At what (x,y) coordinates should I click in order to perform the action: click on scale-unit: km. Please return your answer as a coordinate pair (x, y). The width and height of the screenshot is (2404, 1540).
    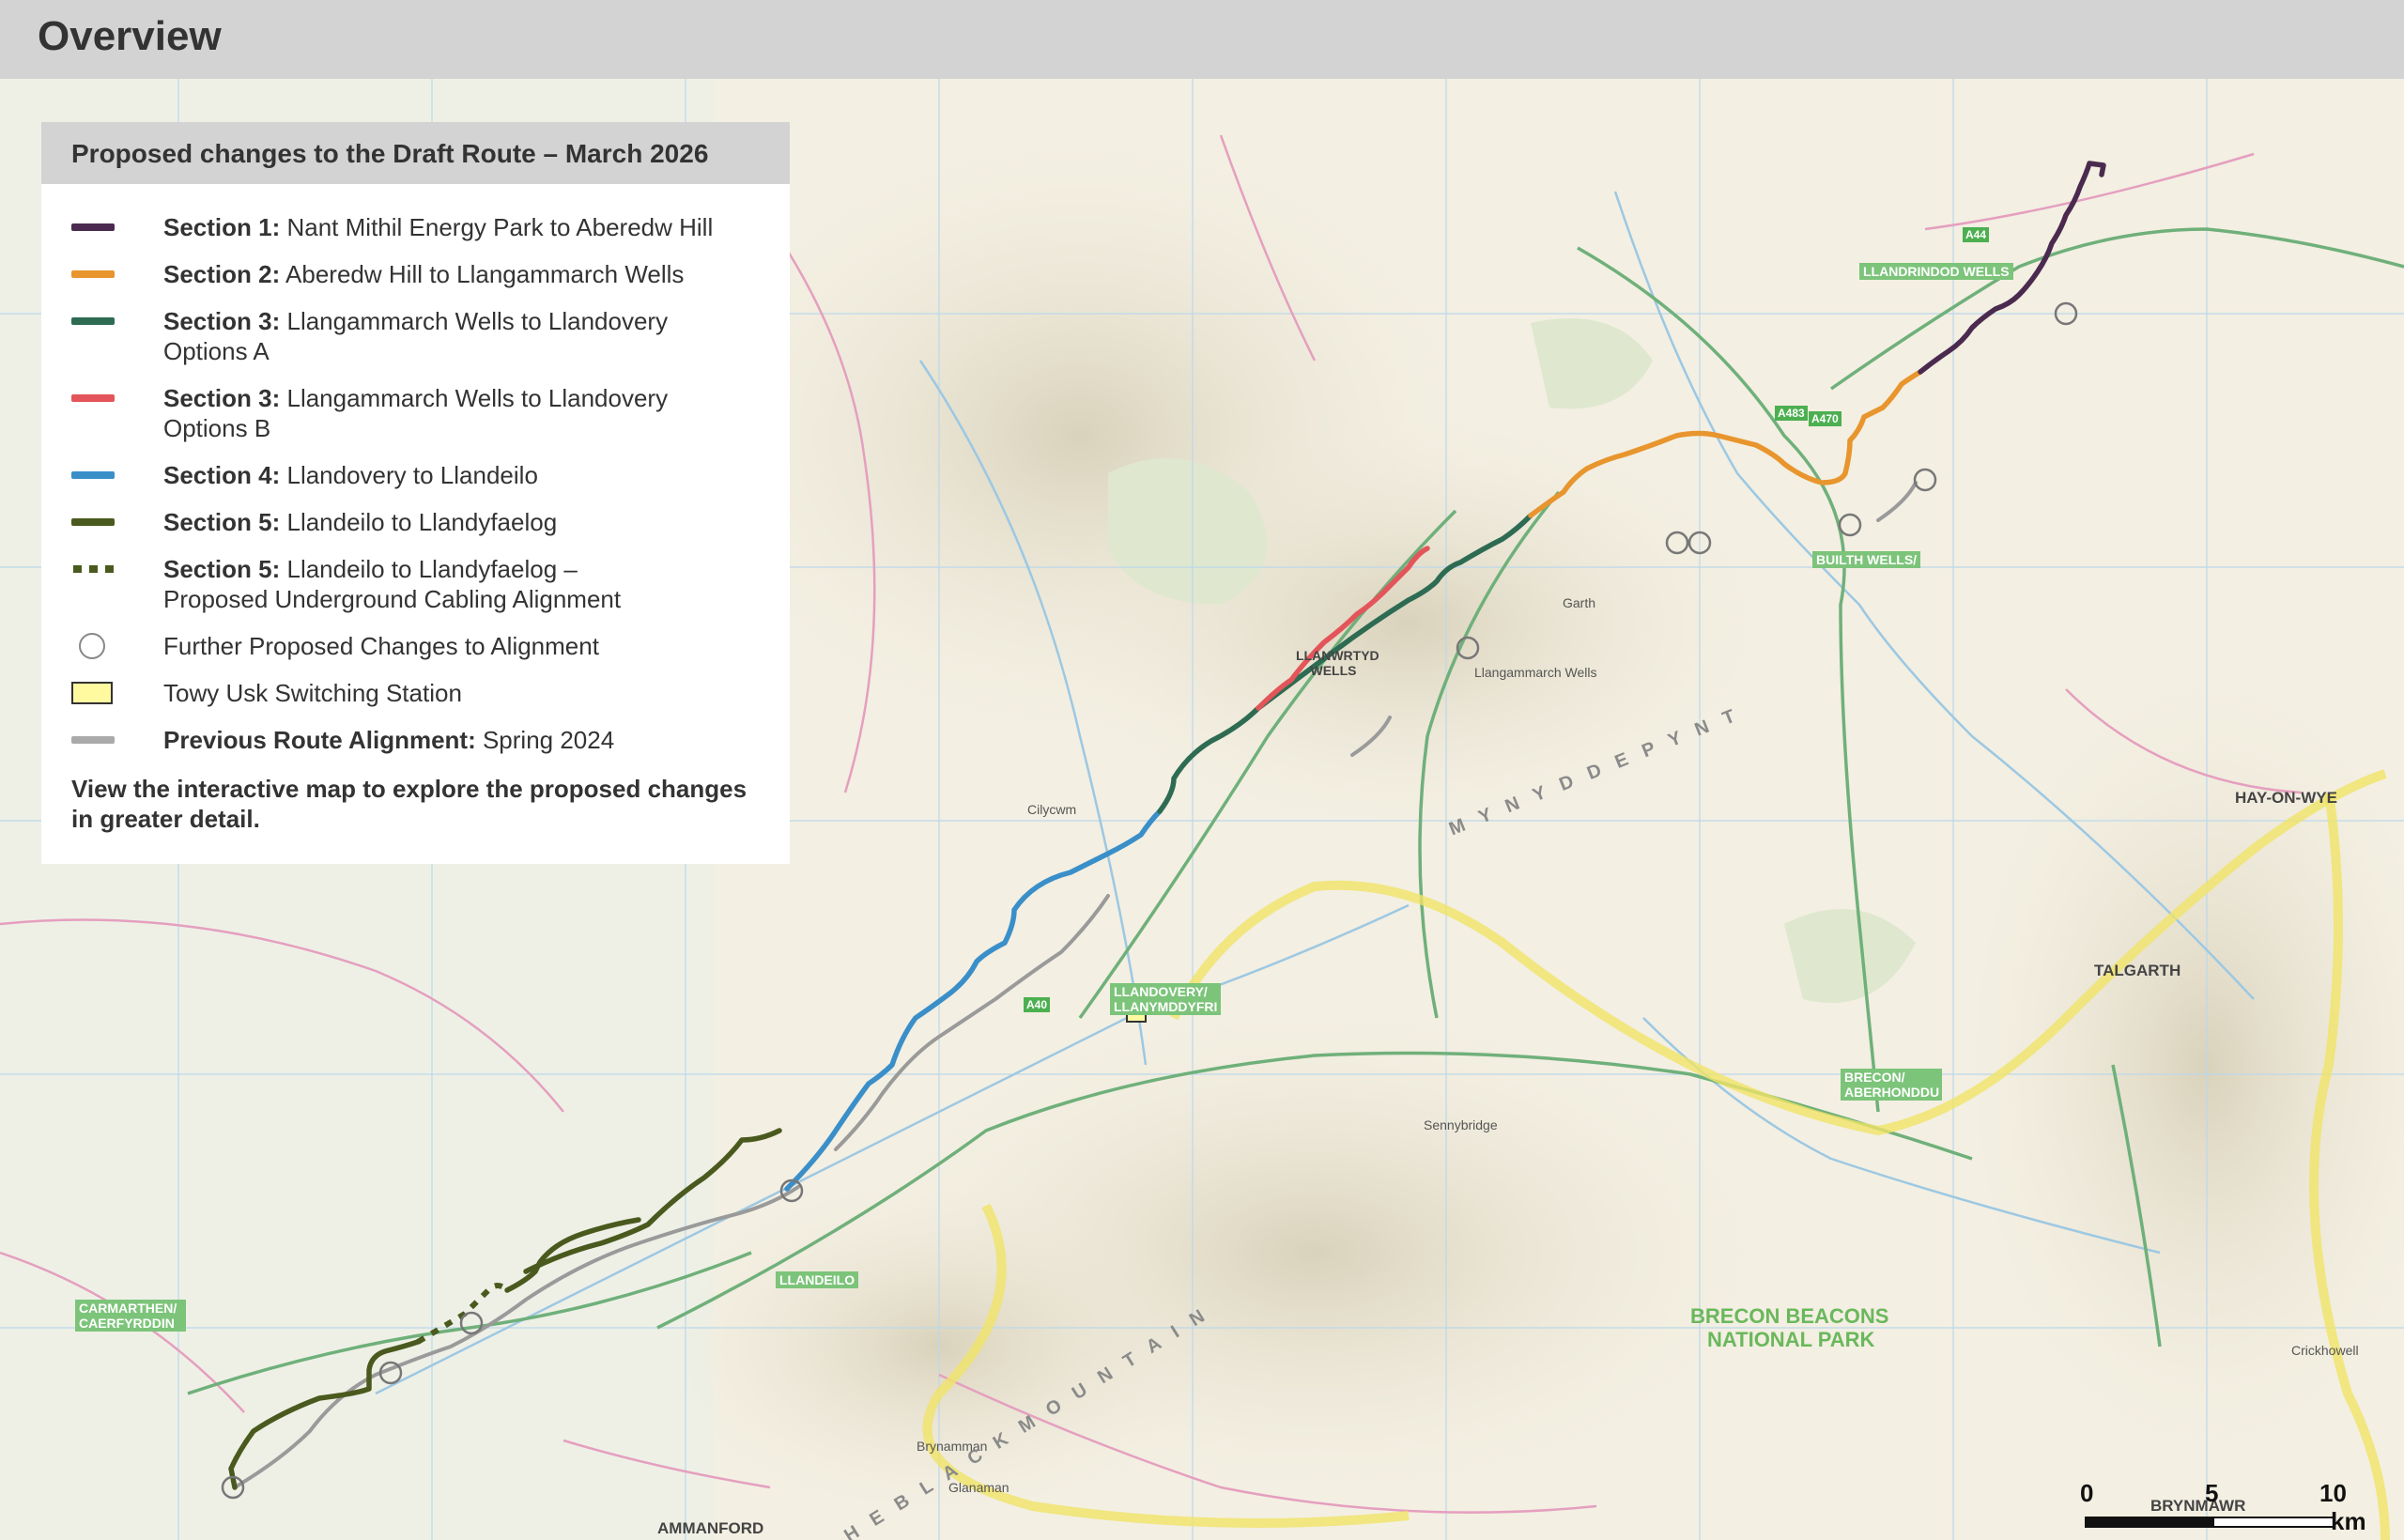
    Looking at the image, I should click on (2348, 1521).